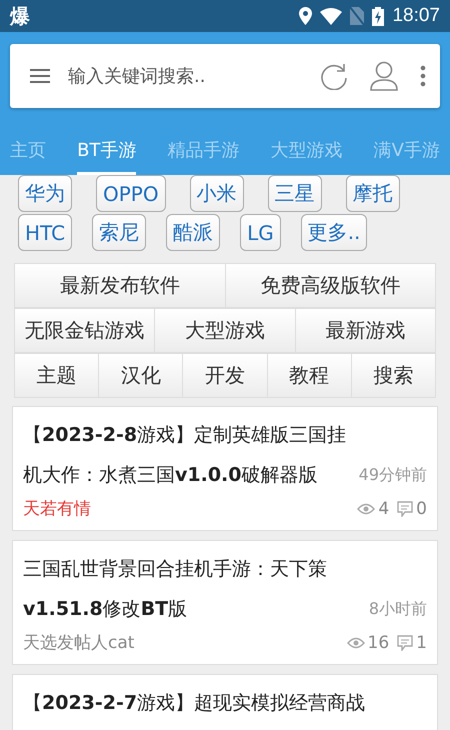  Describe the element at coordinates (378, 16) in the screenshot. I see `battery-charging-icon` at that location.